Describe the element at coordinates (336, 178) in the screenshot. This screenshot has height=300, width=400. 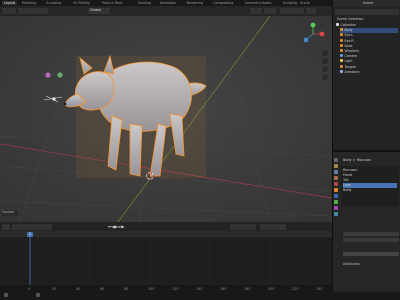
I see `scene-tab-icon` at that location.